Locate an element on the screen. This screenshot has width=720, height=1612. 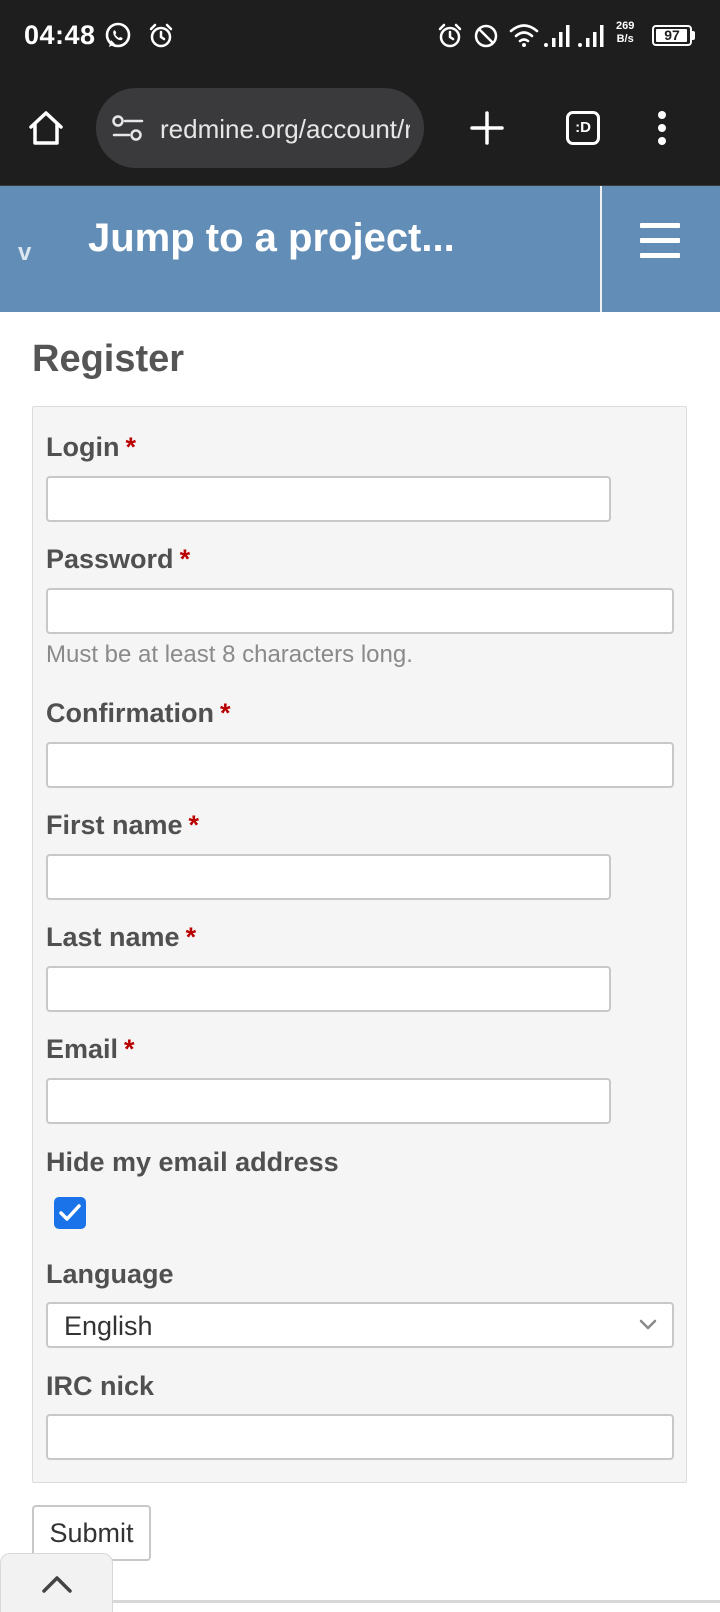
email-label: Email * is located at coordinates (90, 1049).